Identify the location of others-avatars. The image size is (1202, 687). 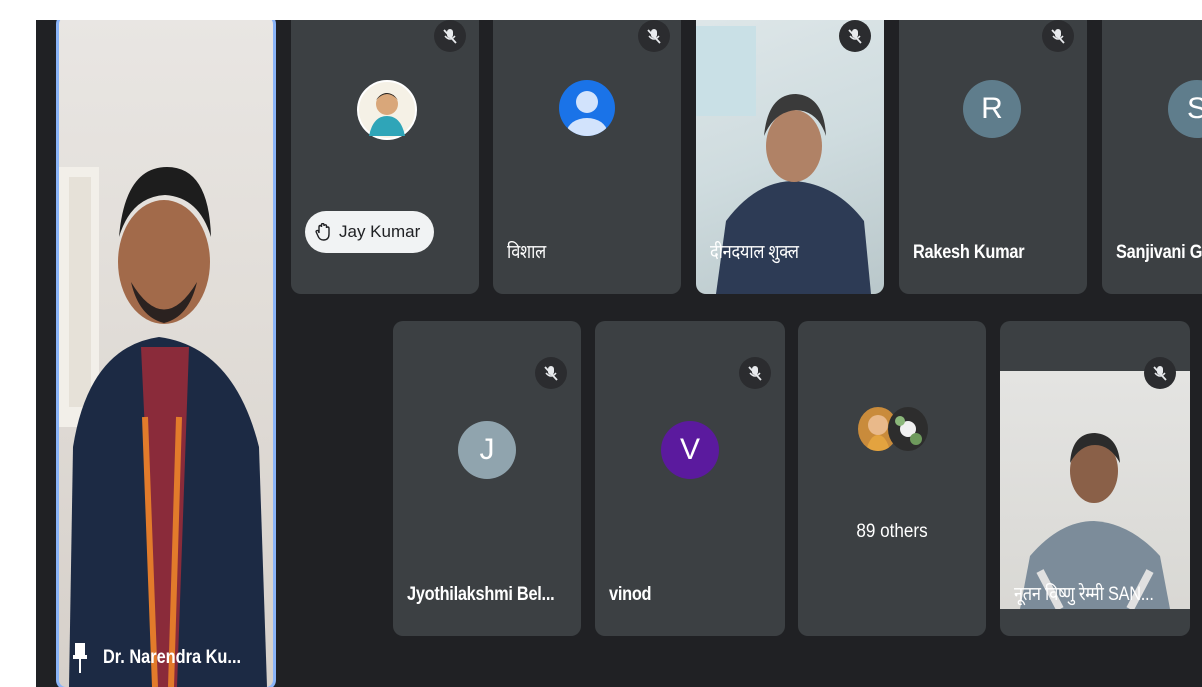
(894, 431).